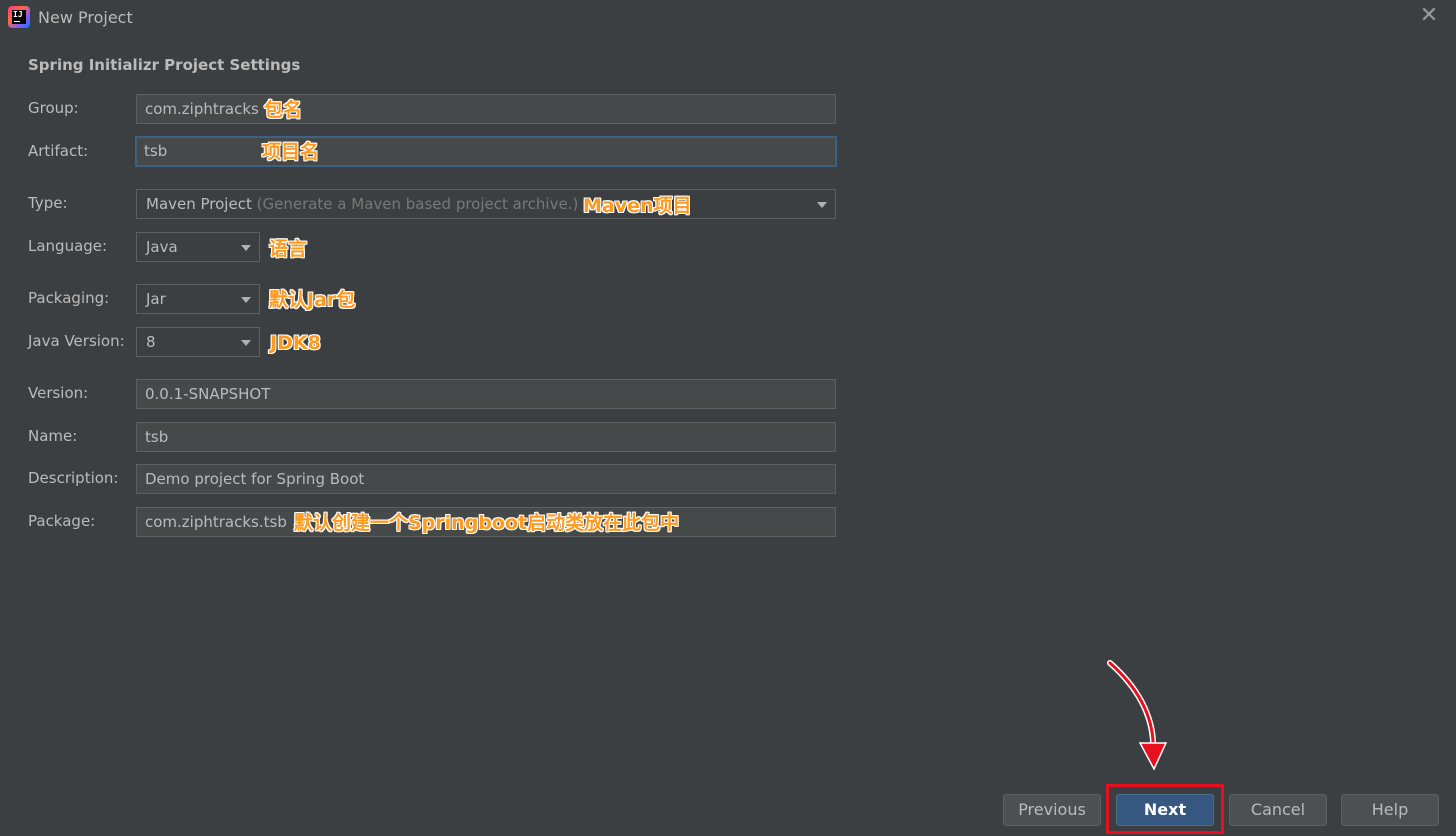 The height and width of the screenshot is (836, 1456). Describe the element at coordinates (73, 478) in the screenshot. I see `description-label: Description:` at that location.